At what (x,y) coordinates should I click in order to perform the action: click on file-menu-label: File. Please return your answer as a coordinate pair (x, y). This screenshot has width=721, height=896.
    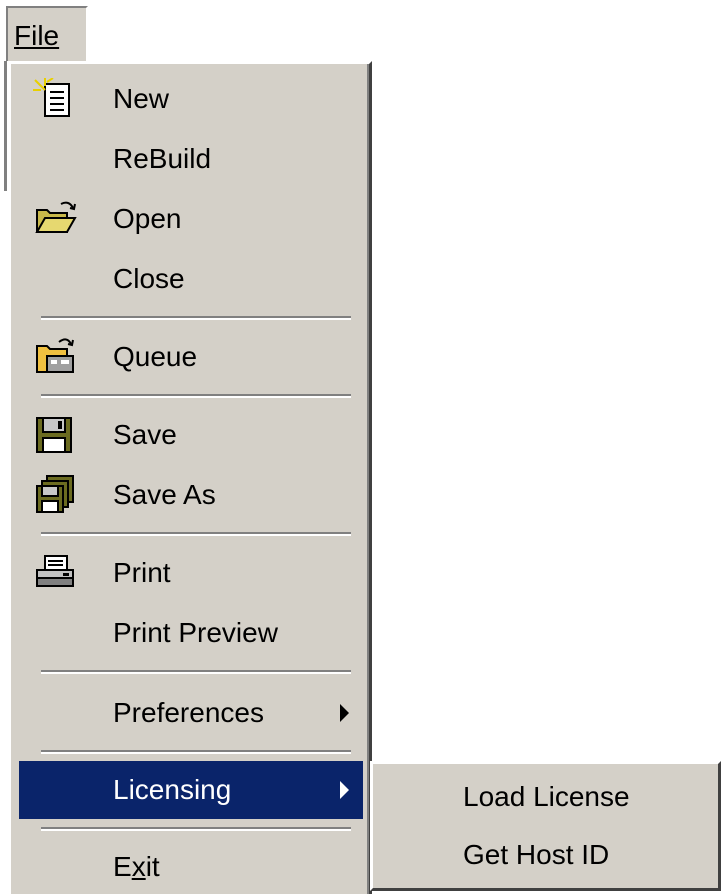
    Looking at the image, I should click on (37, 35).